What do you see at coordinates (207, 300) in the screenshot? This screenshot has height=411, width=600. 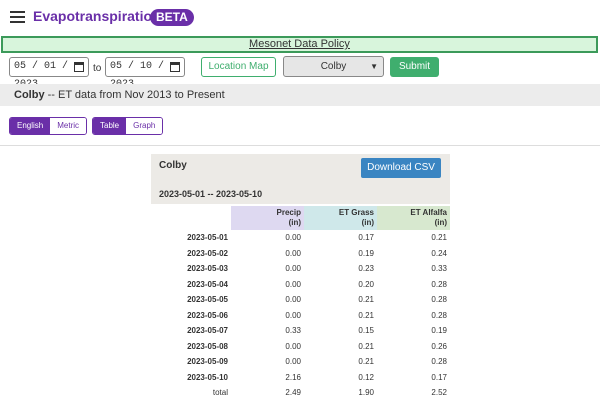 I see `row-date: 2023-05-05` at bounding box center [207, 300].